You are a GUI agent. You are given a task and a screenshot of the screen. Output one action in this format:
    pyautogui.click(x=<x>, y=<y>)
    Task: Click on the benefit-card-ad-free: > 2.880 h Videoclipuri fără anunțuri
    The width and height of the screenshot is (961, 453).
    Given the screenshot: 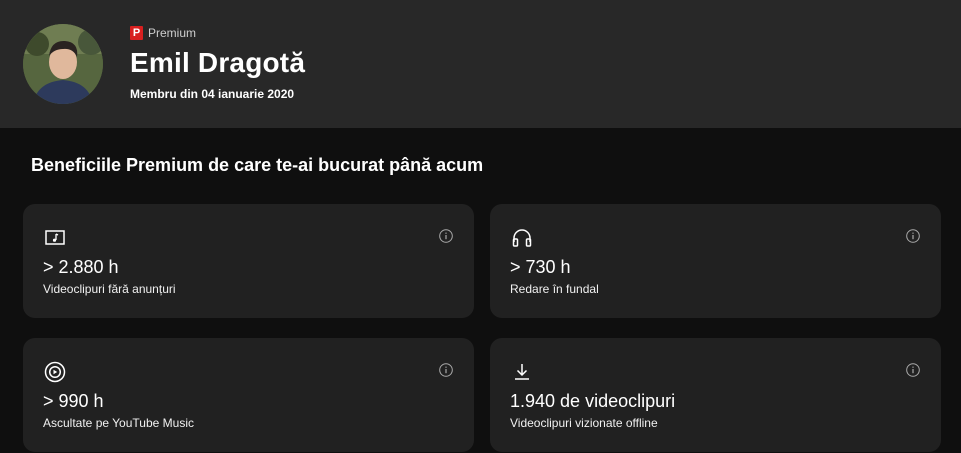 What is the action you would take?
    pyautogui.click(x=248, y=261)
    